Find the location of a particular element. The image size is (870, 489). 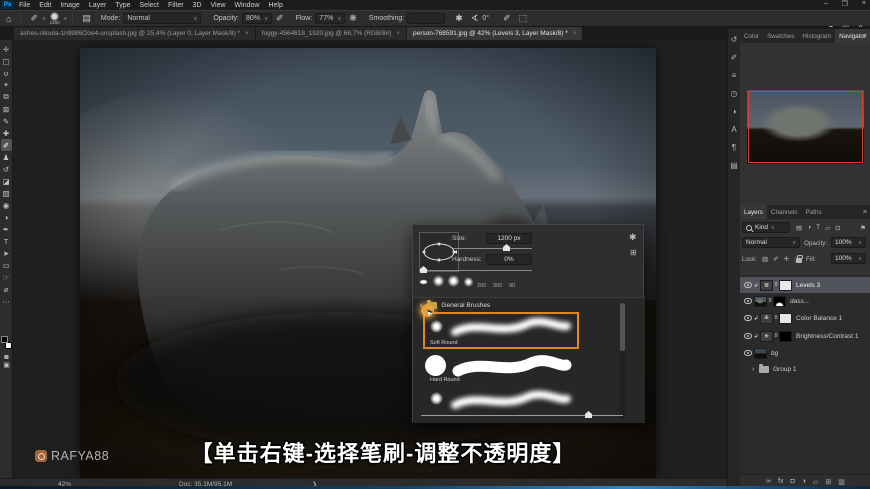

layers-fill-dropdown: 100% ∨ is located at coordinates (848, 258).